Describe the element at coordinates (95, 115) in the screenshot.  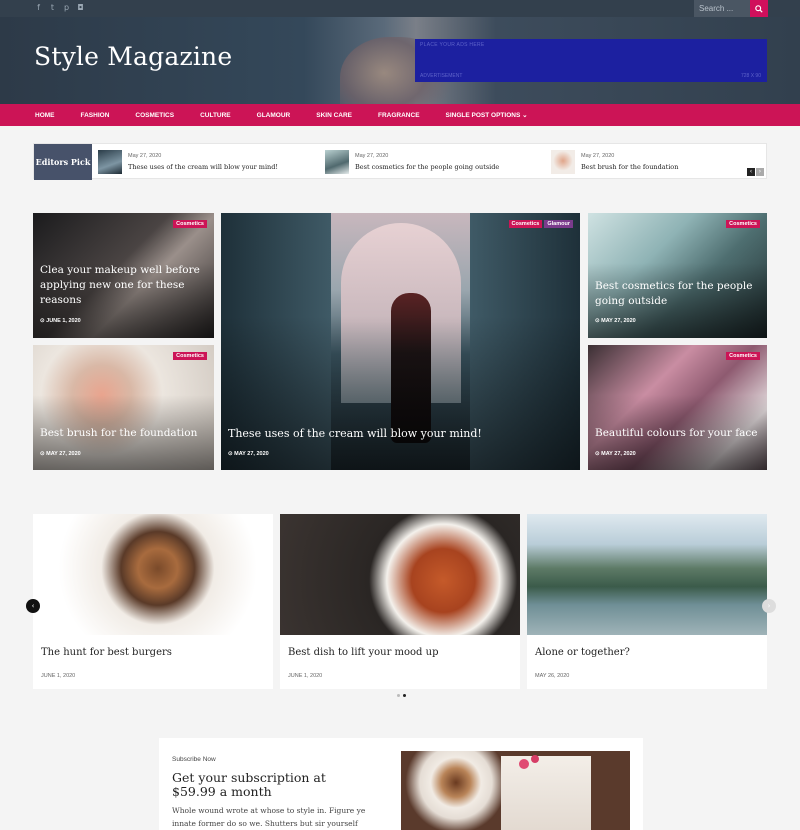
I see `nav-item-fashion: FASHION` at that location.